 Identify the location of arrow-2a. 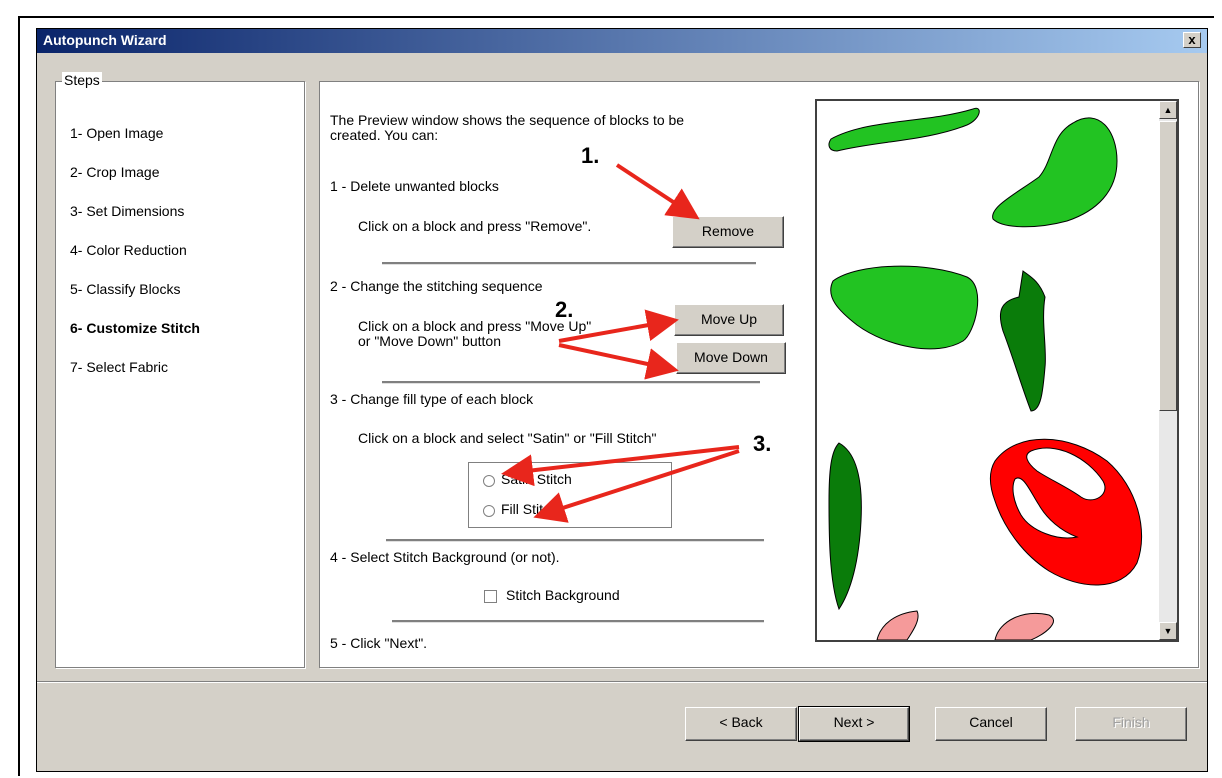
(618, 326).